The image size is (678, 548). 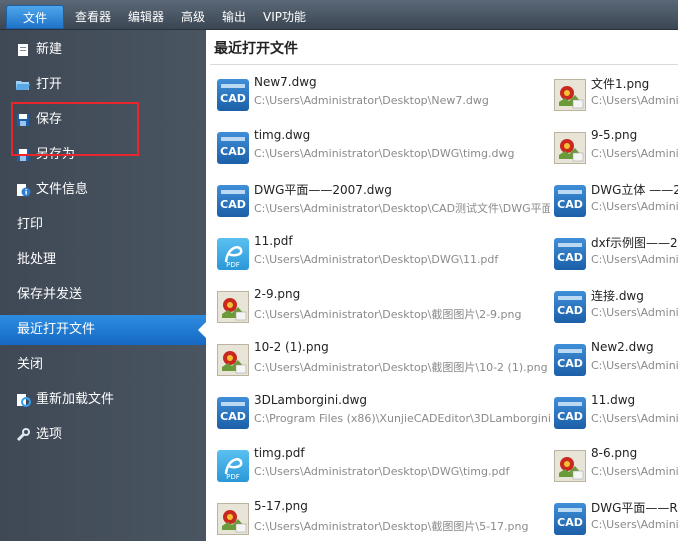 What do you see at coordinates (37, 259) in the screenshot?
I see `sidebar-item-label: 批处理` at bounding box center [37, 259].